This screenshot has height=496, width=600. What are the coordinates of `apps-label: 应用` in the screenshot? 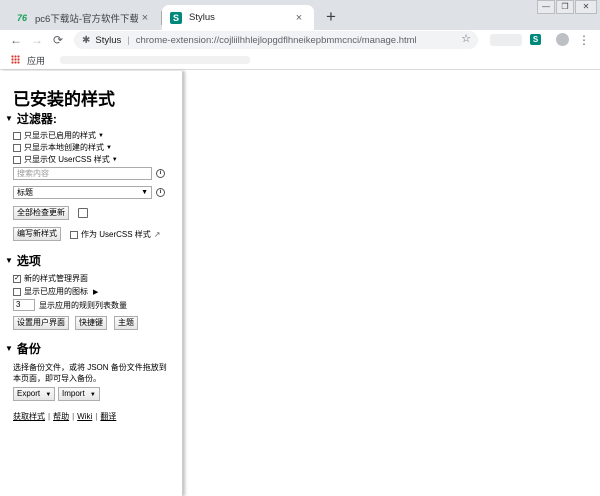 It's located at (36, 60).